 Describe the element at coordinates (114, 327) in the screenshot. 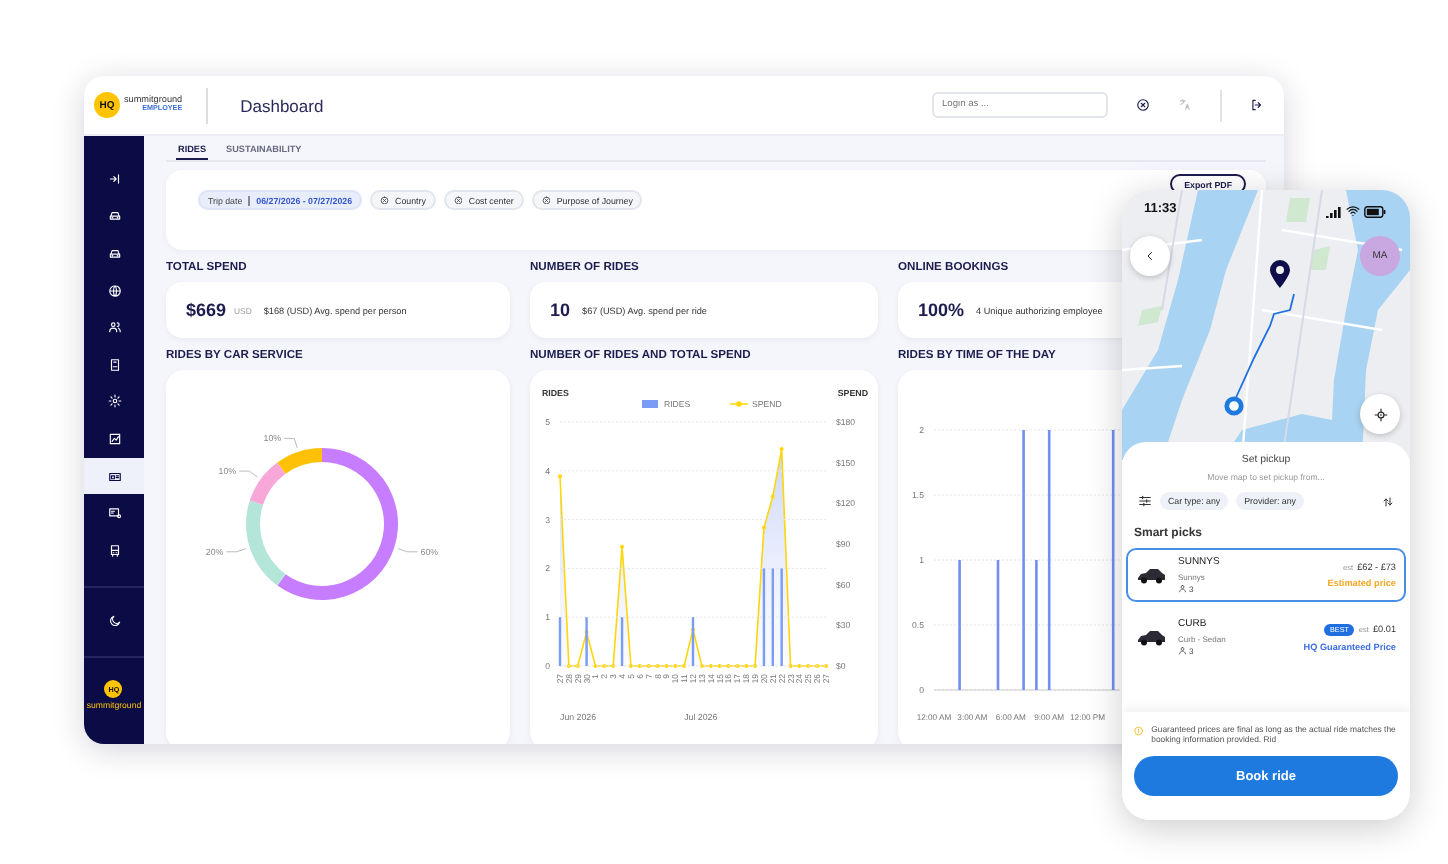

I see `people-icon` at that location.